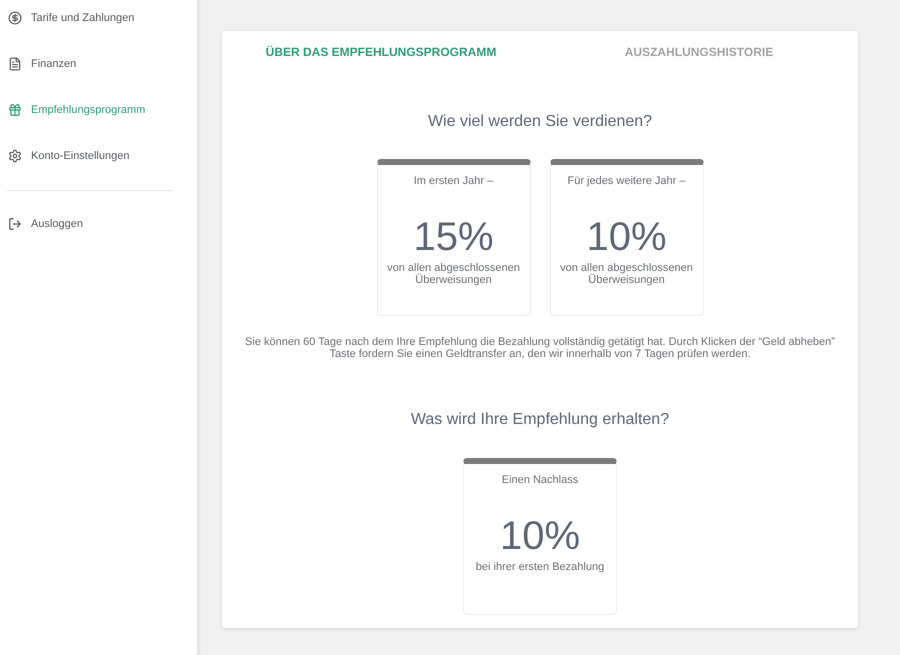 This screenshot has height=655, width=900. I want to click on section-heading: Was wird Ihre Empfehlung erhalten?, so click(540, 420).